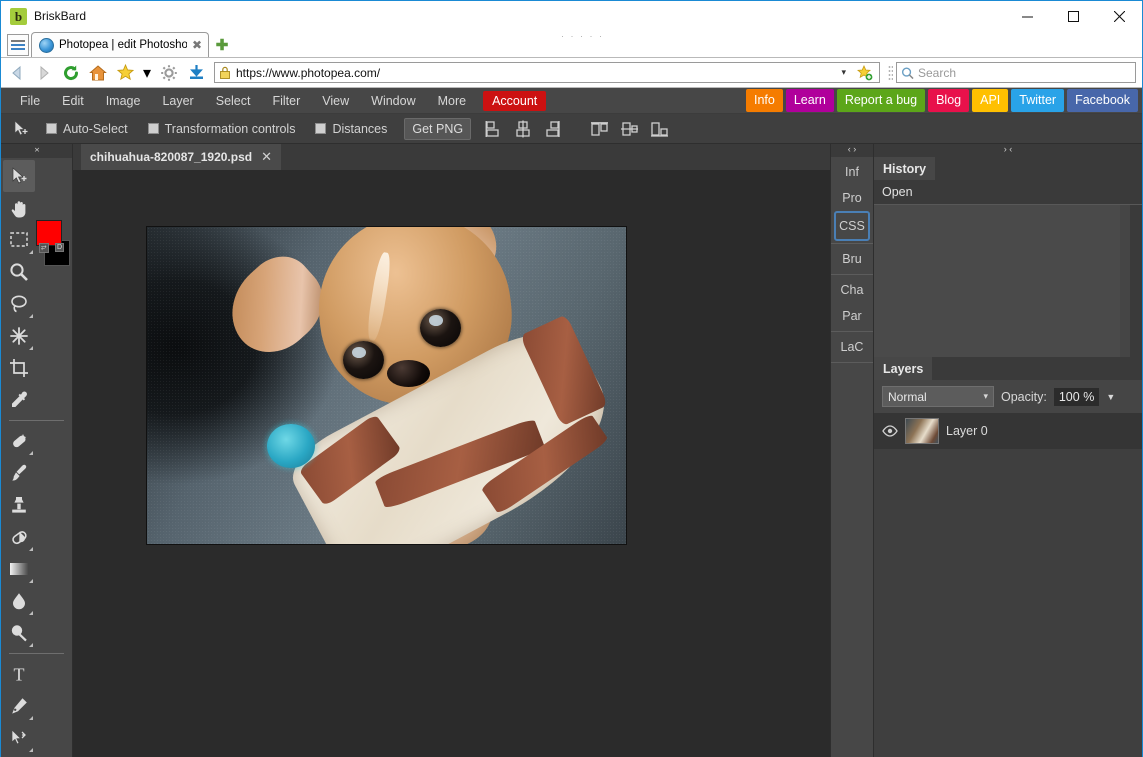 This screenshot has width=1143, height=757. I want to click on move-tool-icon, so click(21, 129).